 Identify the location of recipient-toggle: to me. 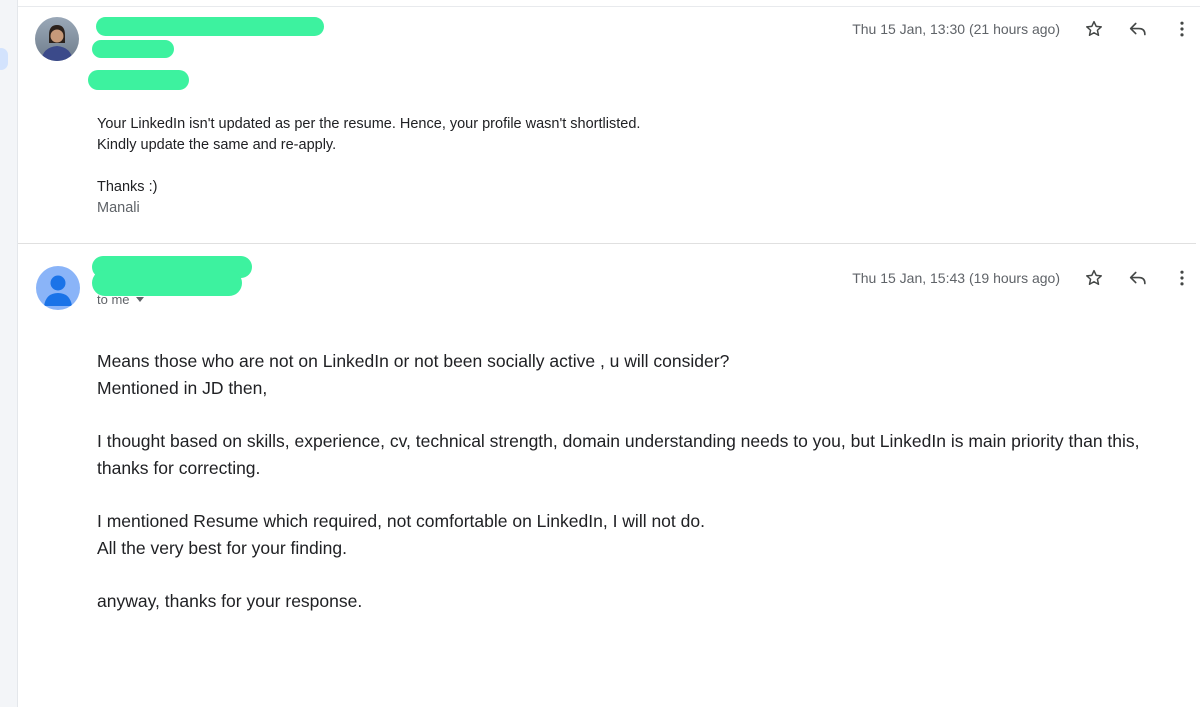
(120, 299).